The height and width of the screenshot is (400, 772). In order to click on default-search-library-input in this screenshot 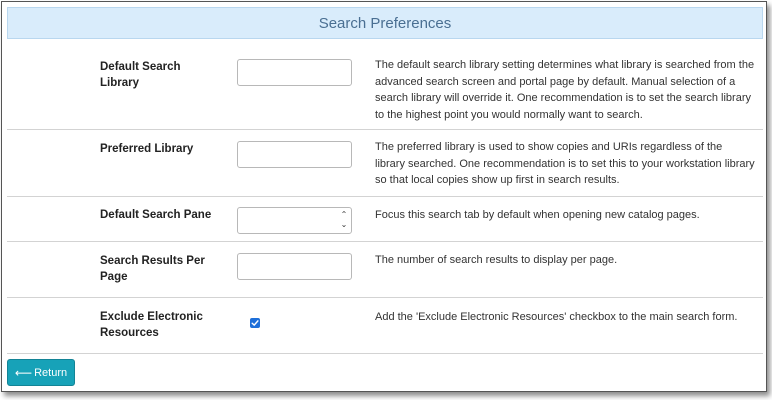, I will do `click(294, 72)`.